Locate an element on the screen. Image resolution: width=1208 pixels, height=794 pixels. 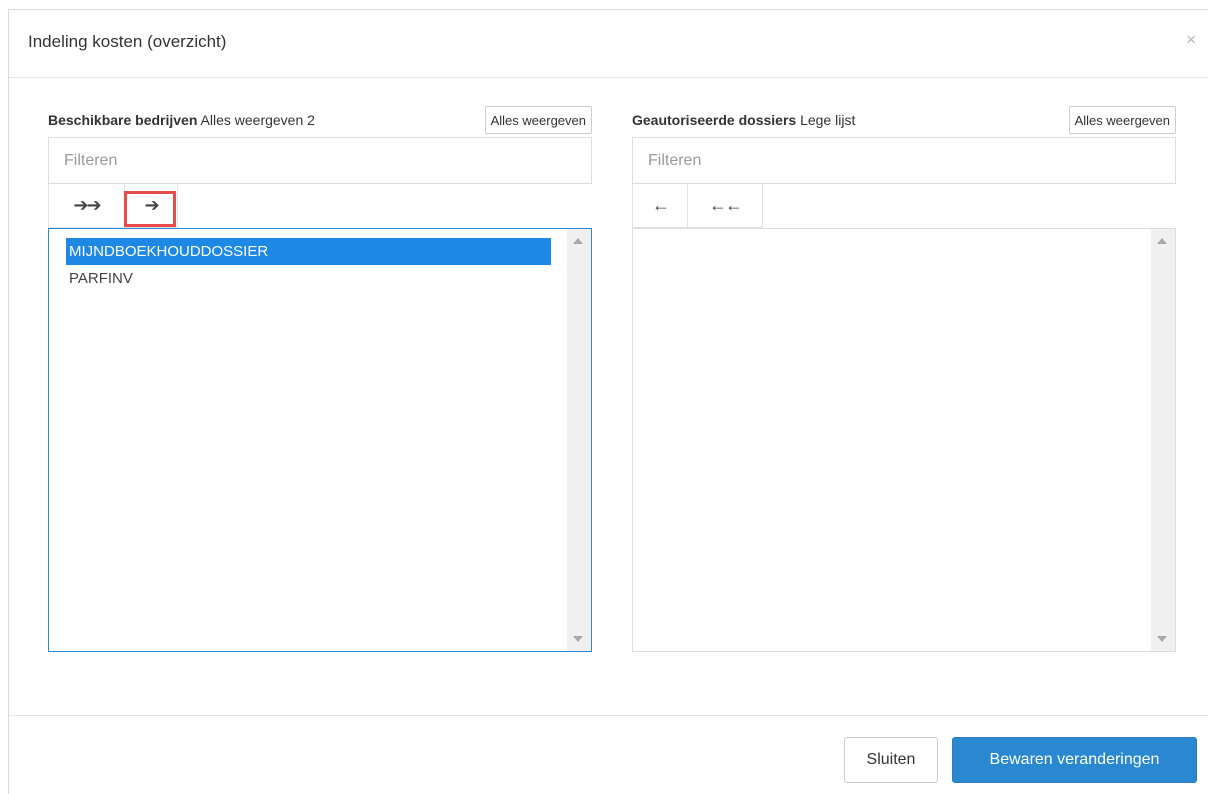
arrow-right-icon: ➔ is located at coordinates (151, 205).